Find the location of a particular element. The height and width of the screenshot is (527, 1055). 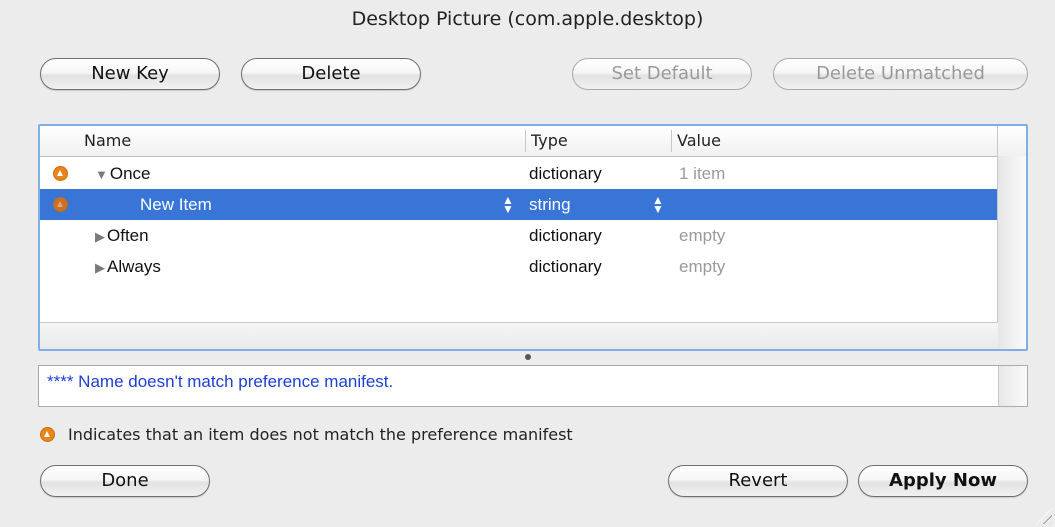

window-title: Desktop Picture (com.apple.desktop) is located at coordinates (527, 19).